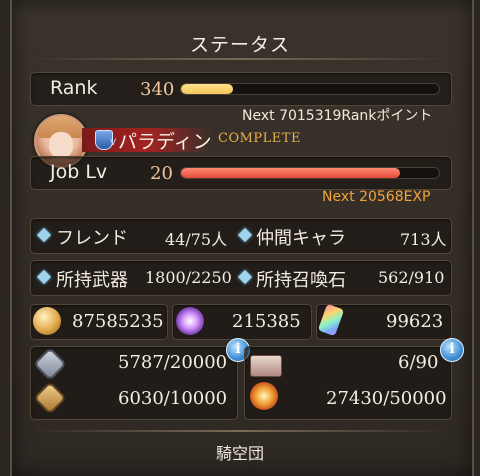  Describe the element at coordinates (301, 280) in the screenshot. I see `summon-label: 所持召喚石` at that location.